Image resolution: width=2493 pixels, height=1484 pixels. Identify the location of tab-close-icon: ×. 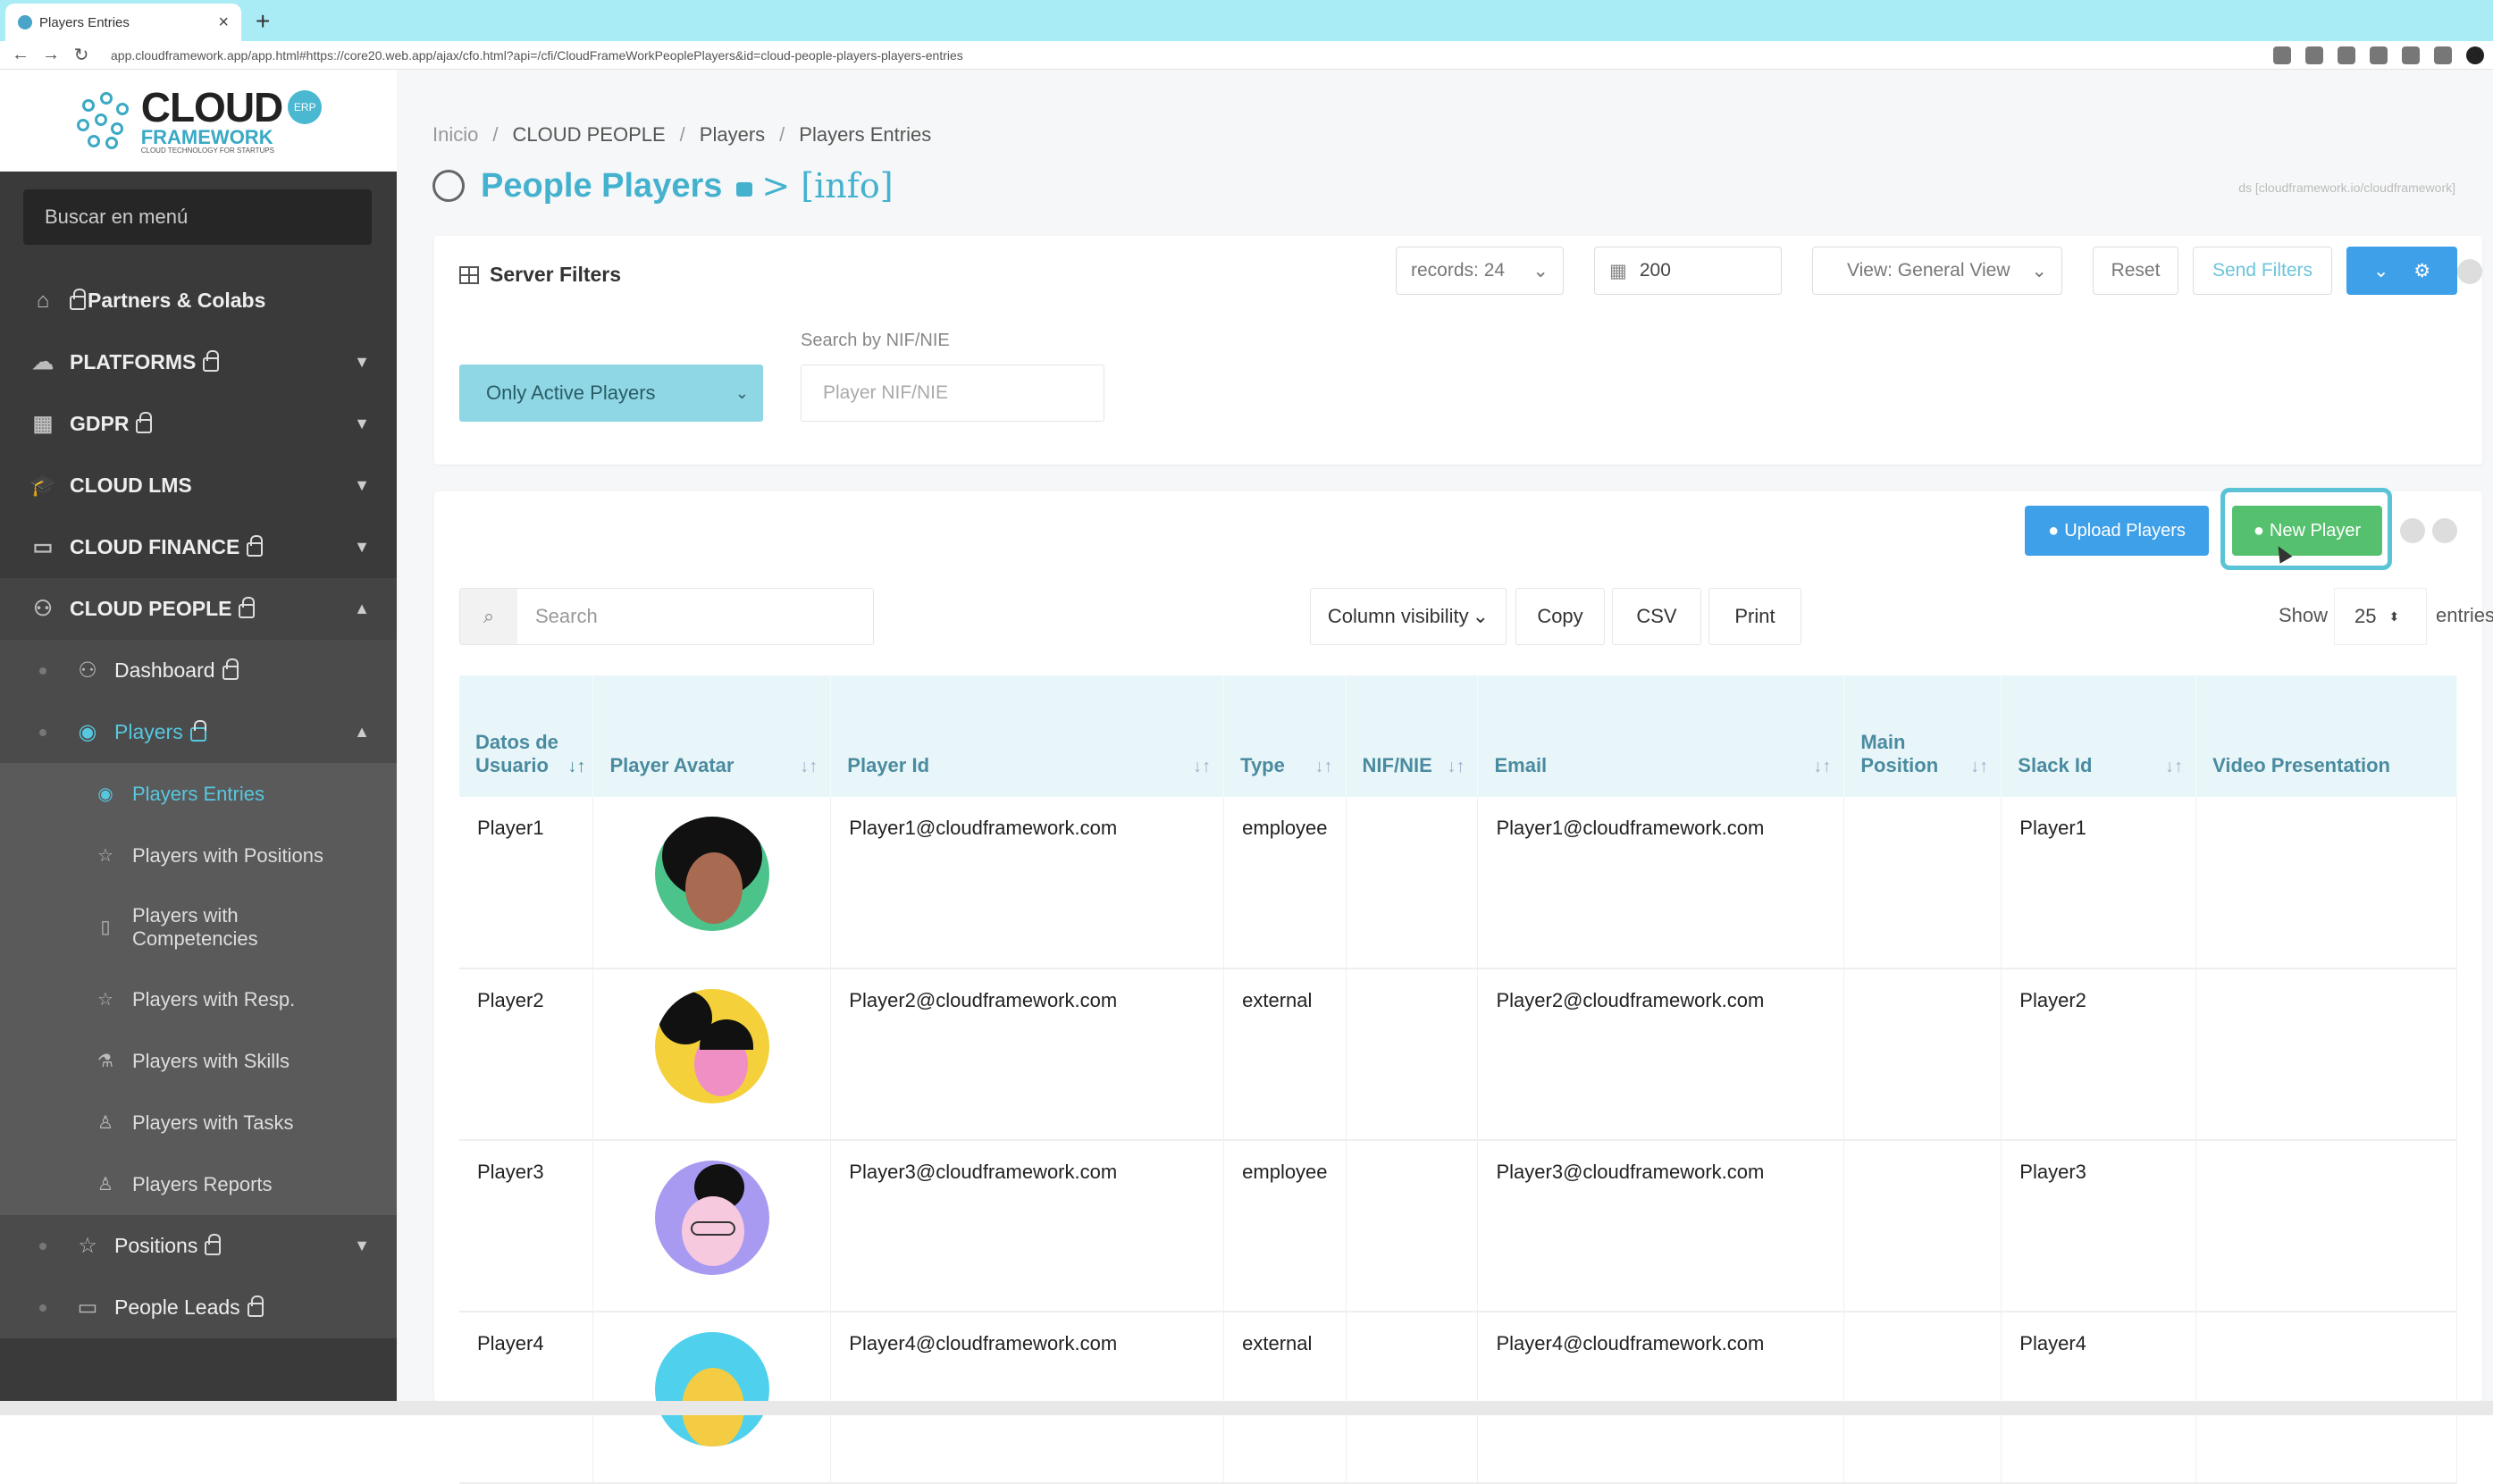
(223, 23).